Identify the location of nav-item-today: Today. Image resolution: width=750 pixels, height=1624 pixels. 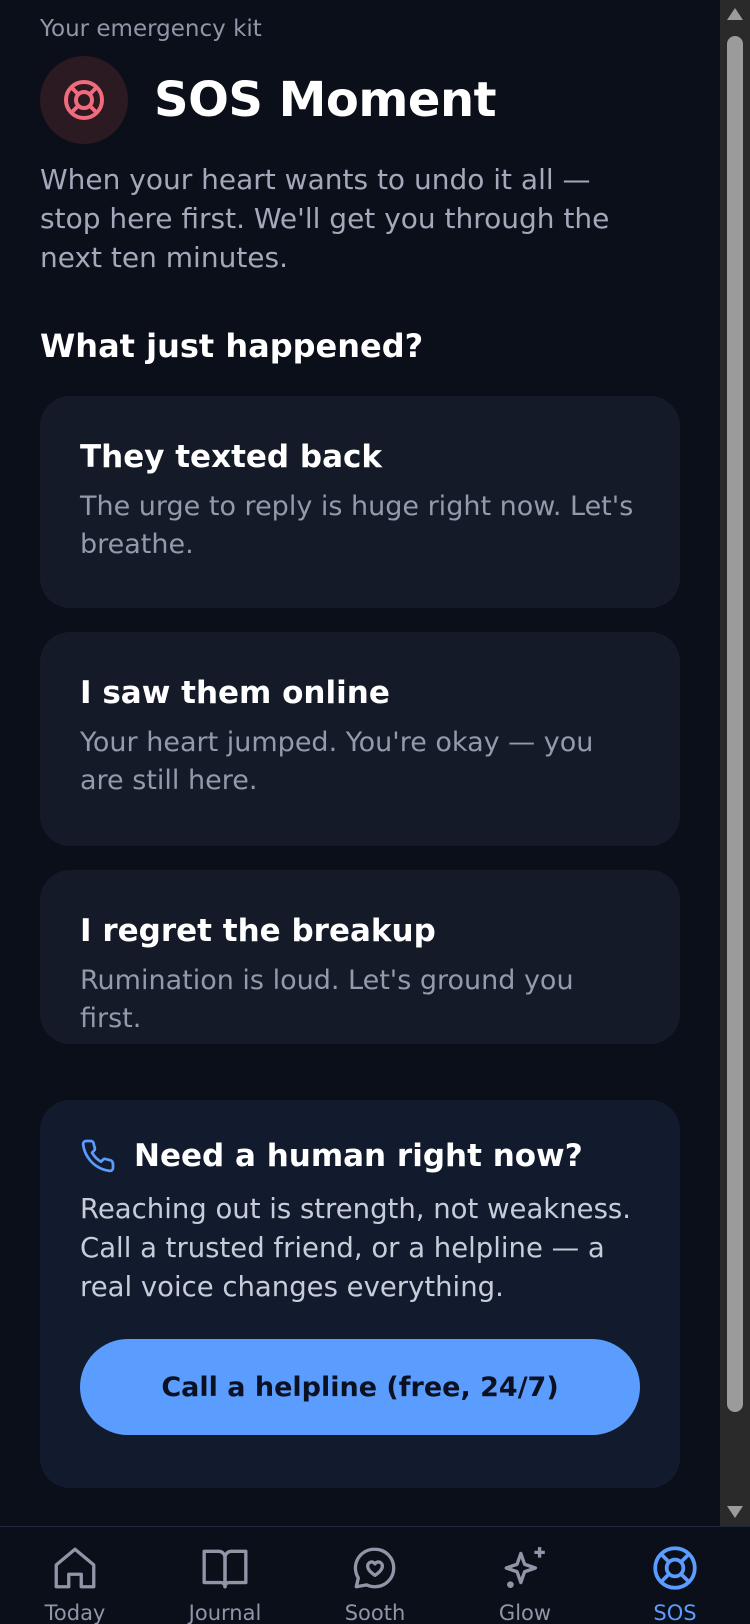
(75, 1575).